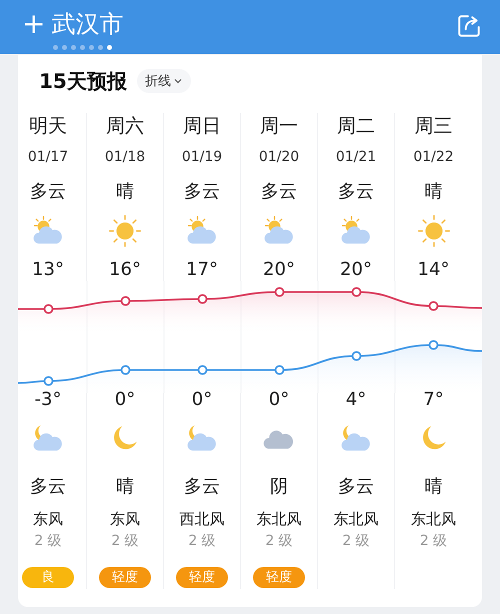 The height and width of the screenshot is (614, 500). What do you see at coordinates (48, 157) in the screenshot?
I see `day-date: 01/17` at bounding box center [48, 157].